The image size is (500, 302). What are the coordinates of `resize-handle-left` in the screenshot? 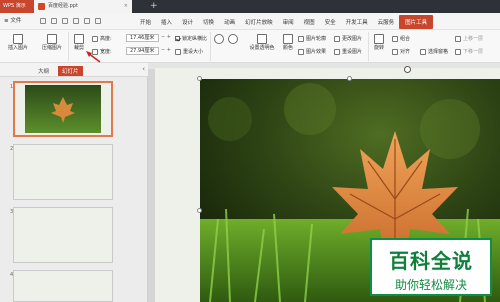 It's located at (199, 210).